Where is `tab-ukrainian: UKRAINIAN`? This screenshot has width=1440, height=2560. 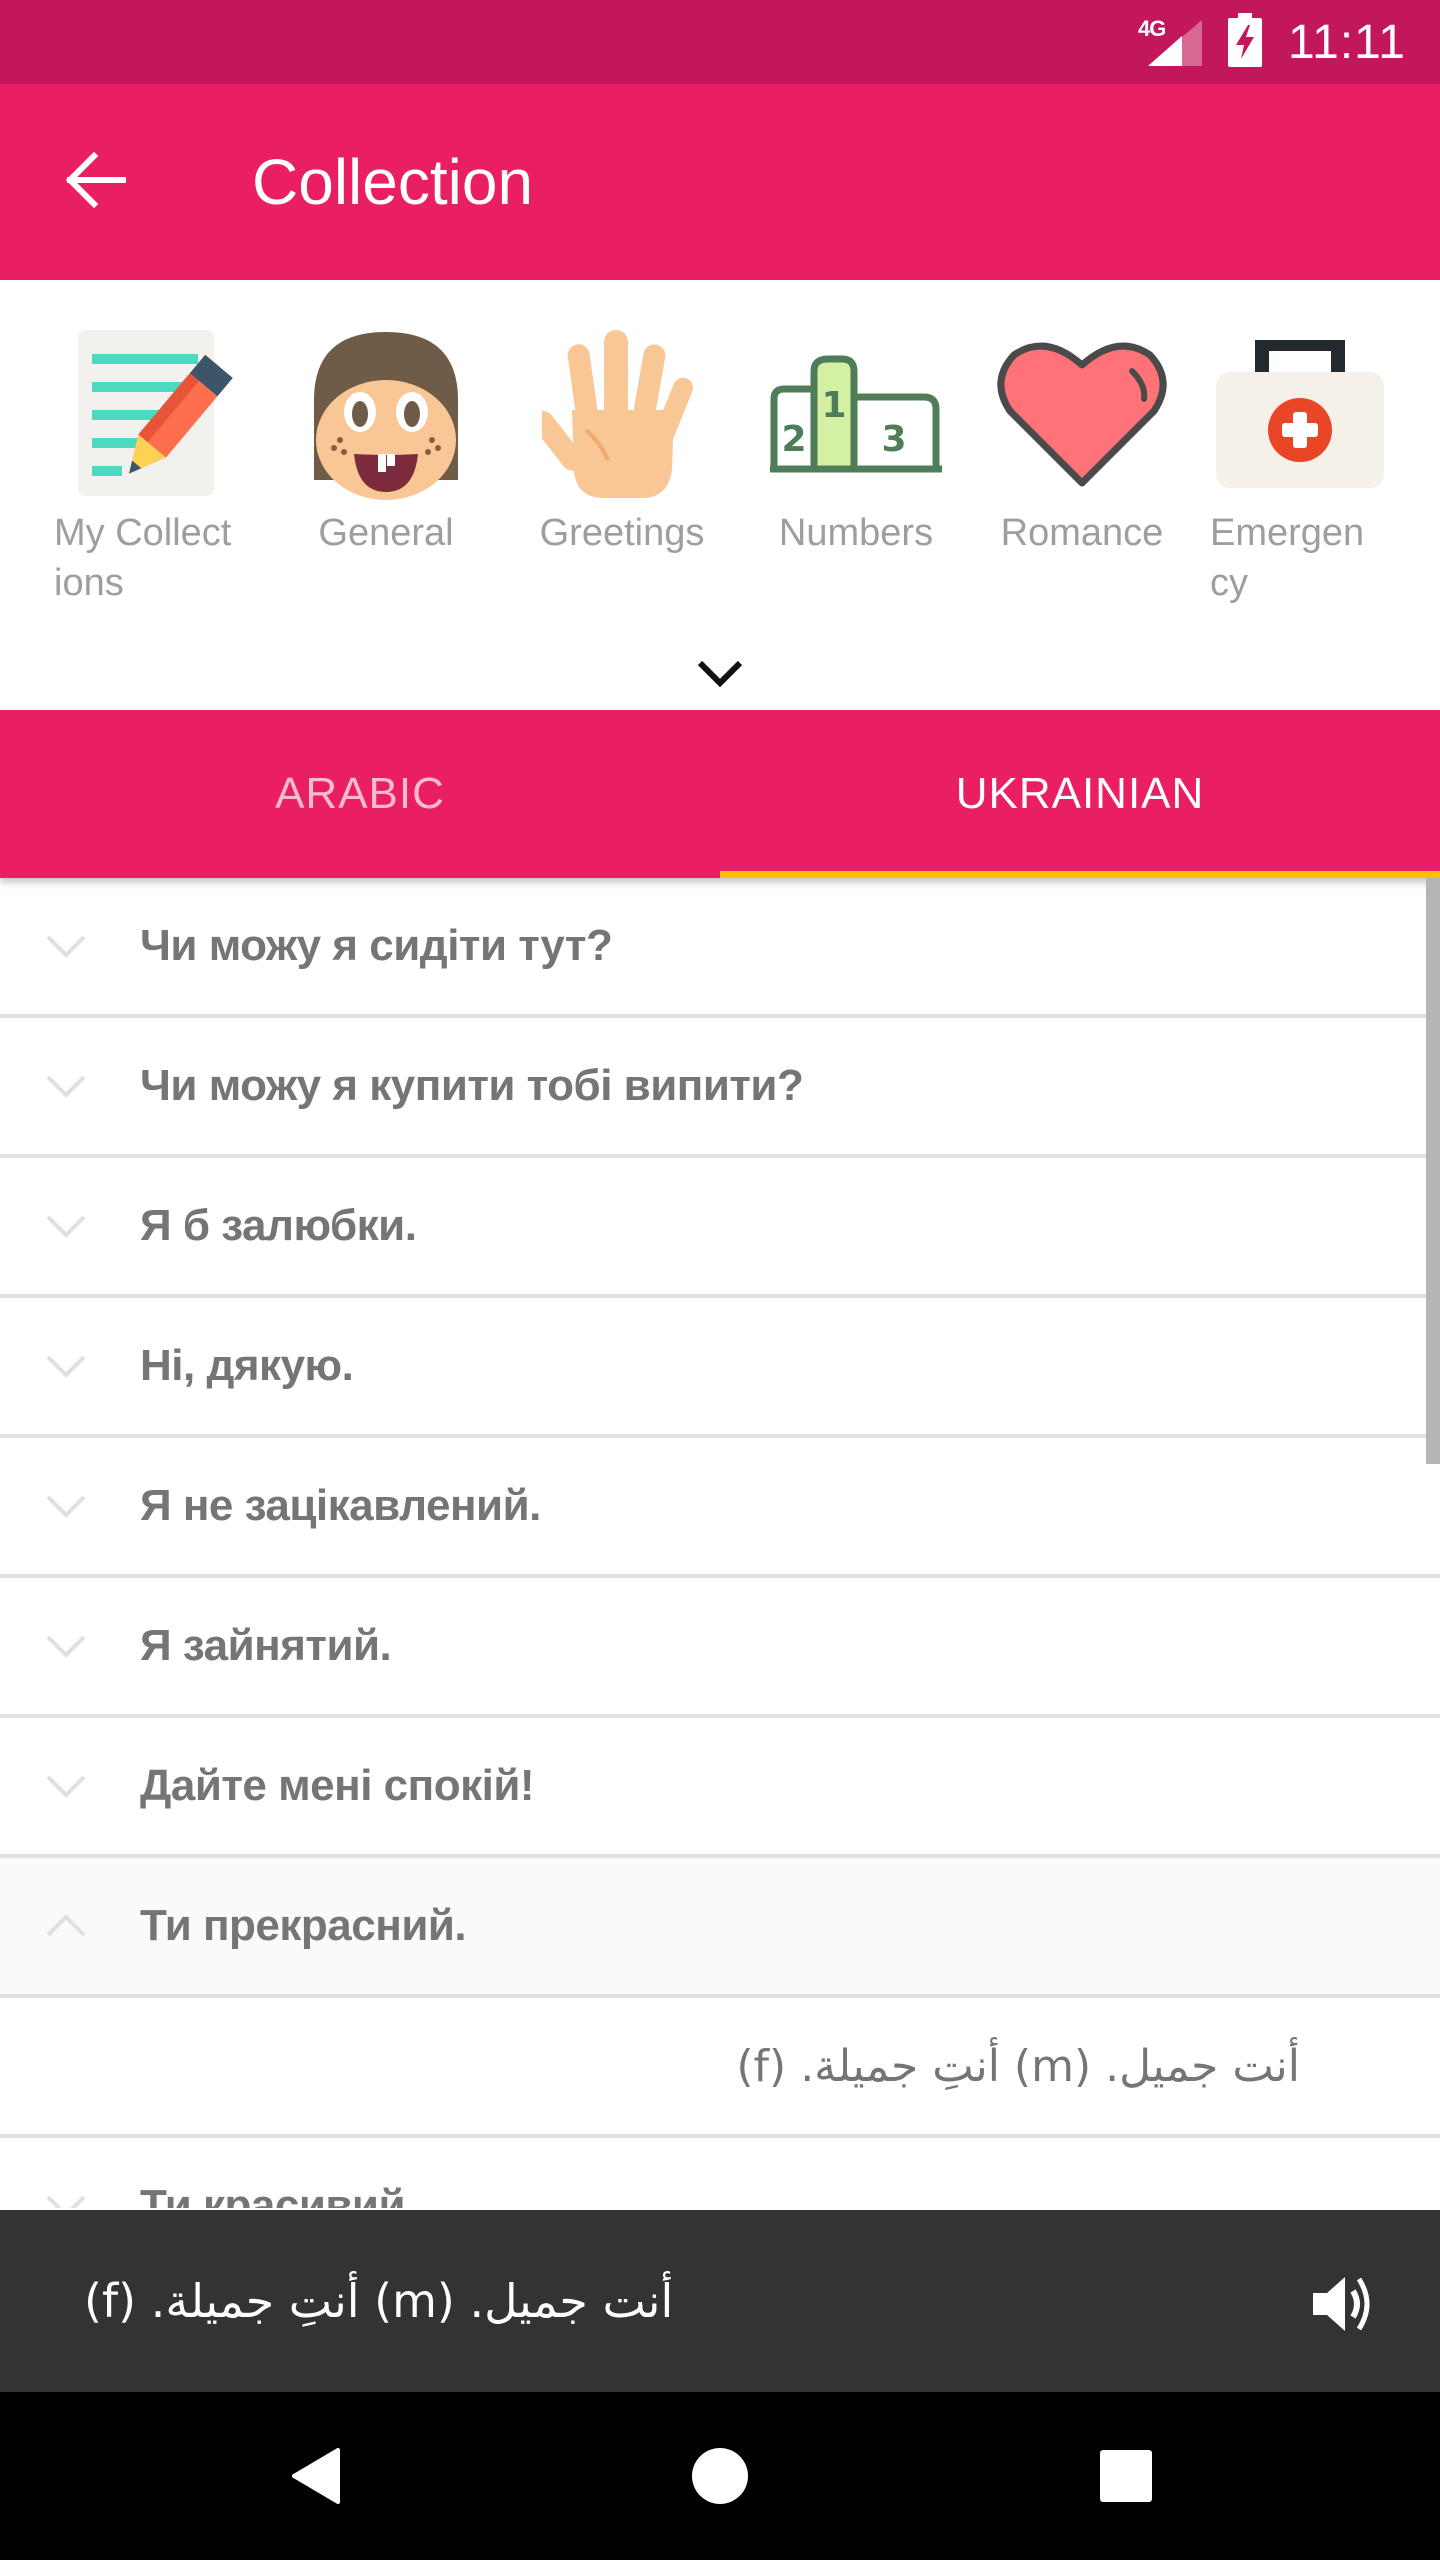
tab-ukrainian: UKRAINIAN is located at coordinates (1080, 794).